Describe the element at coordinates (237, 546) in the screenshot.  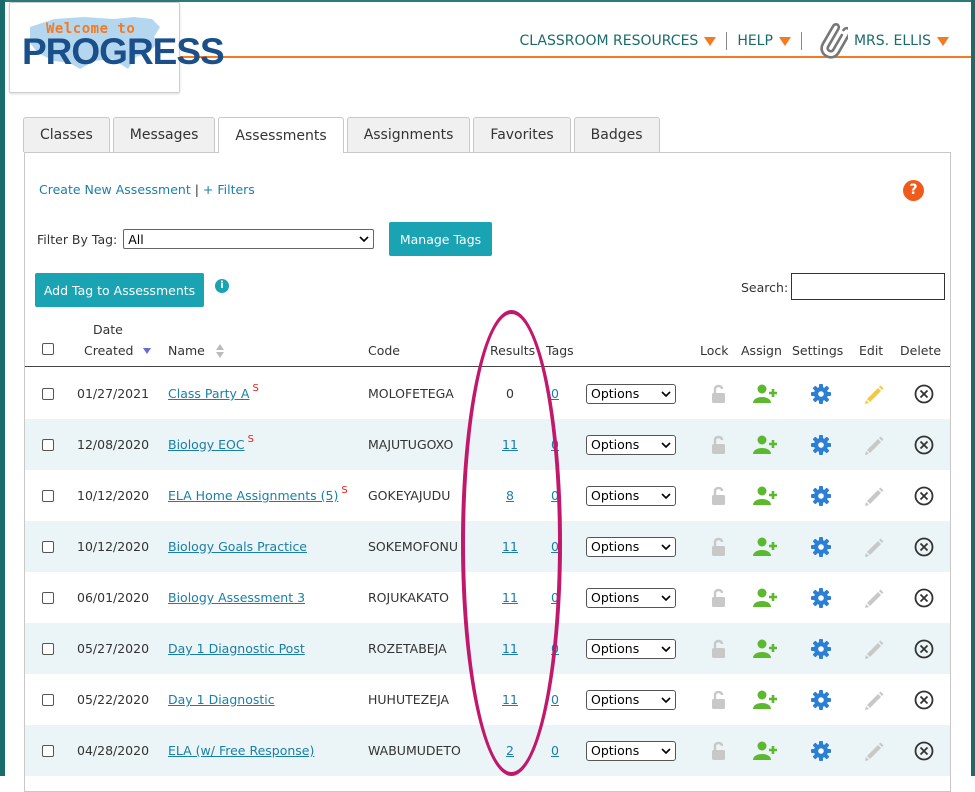
I see `assessment-name-link: Biology Goals Practice` at that location.